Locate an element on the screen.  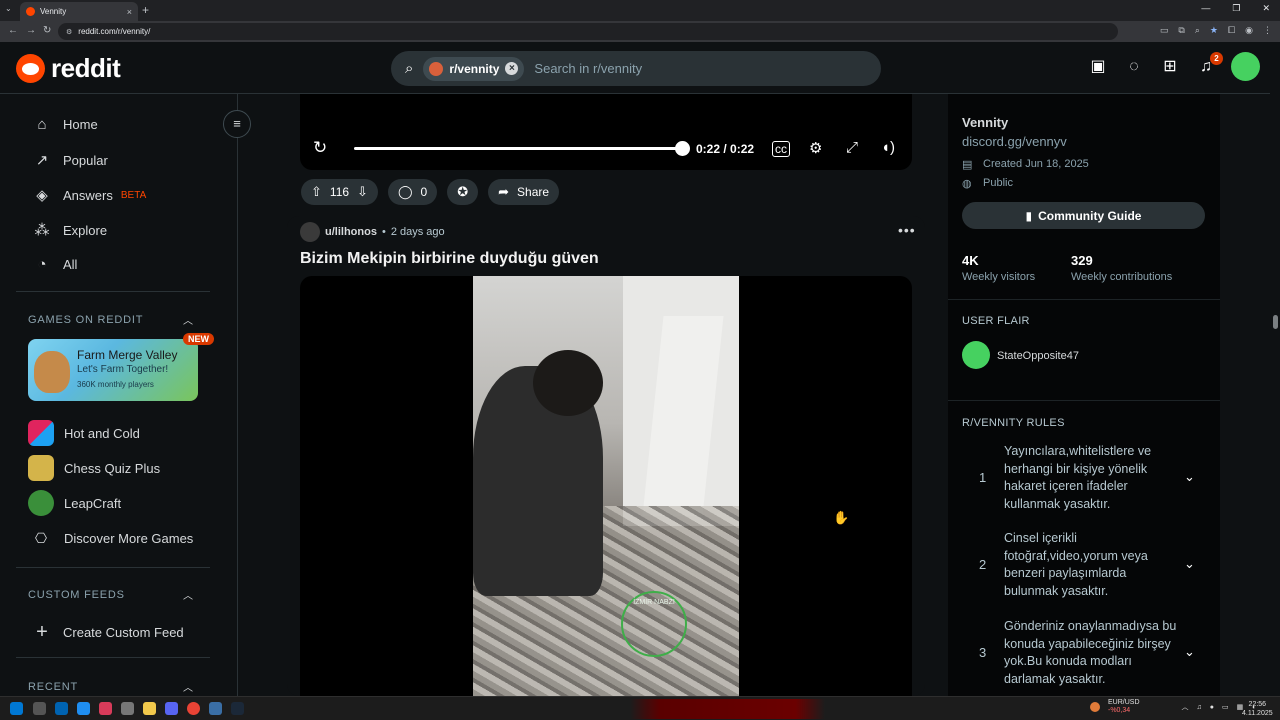
profile-icon: ◉ is located at coordinates (1249, 30).